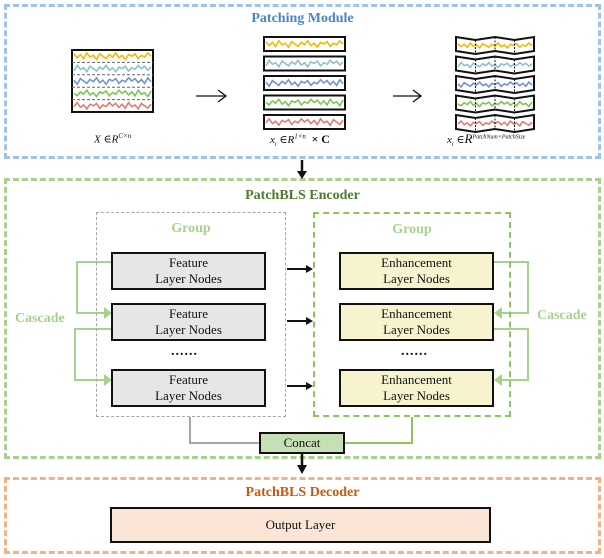 The image size is (604, 558). Describe the element at coordinates (300, 140) in the screenshot. I see `channel-formula: xi ∈R1×n × C` at that location.